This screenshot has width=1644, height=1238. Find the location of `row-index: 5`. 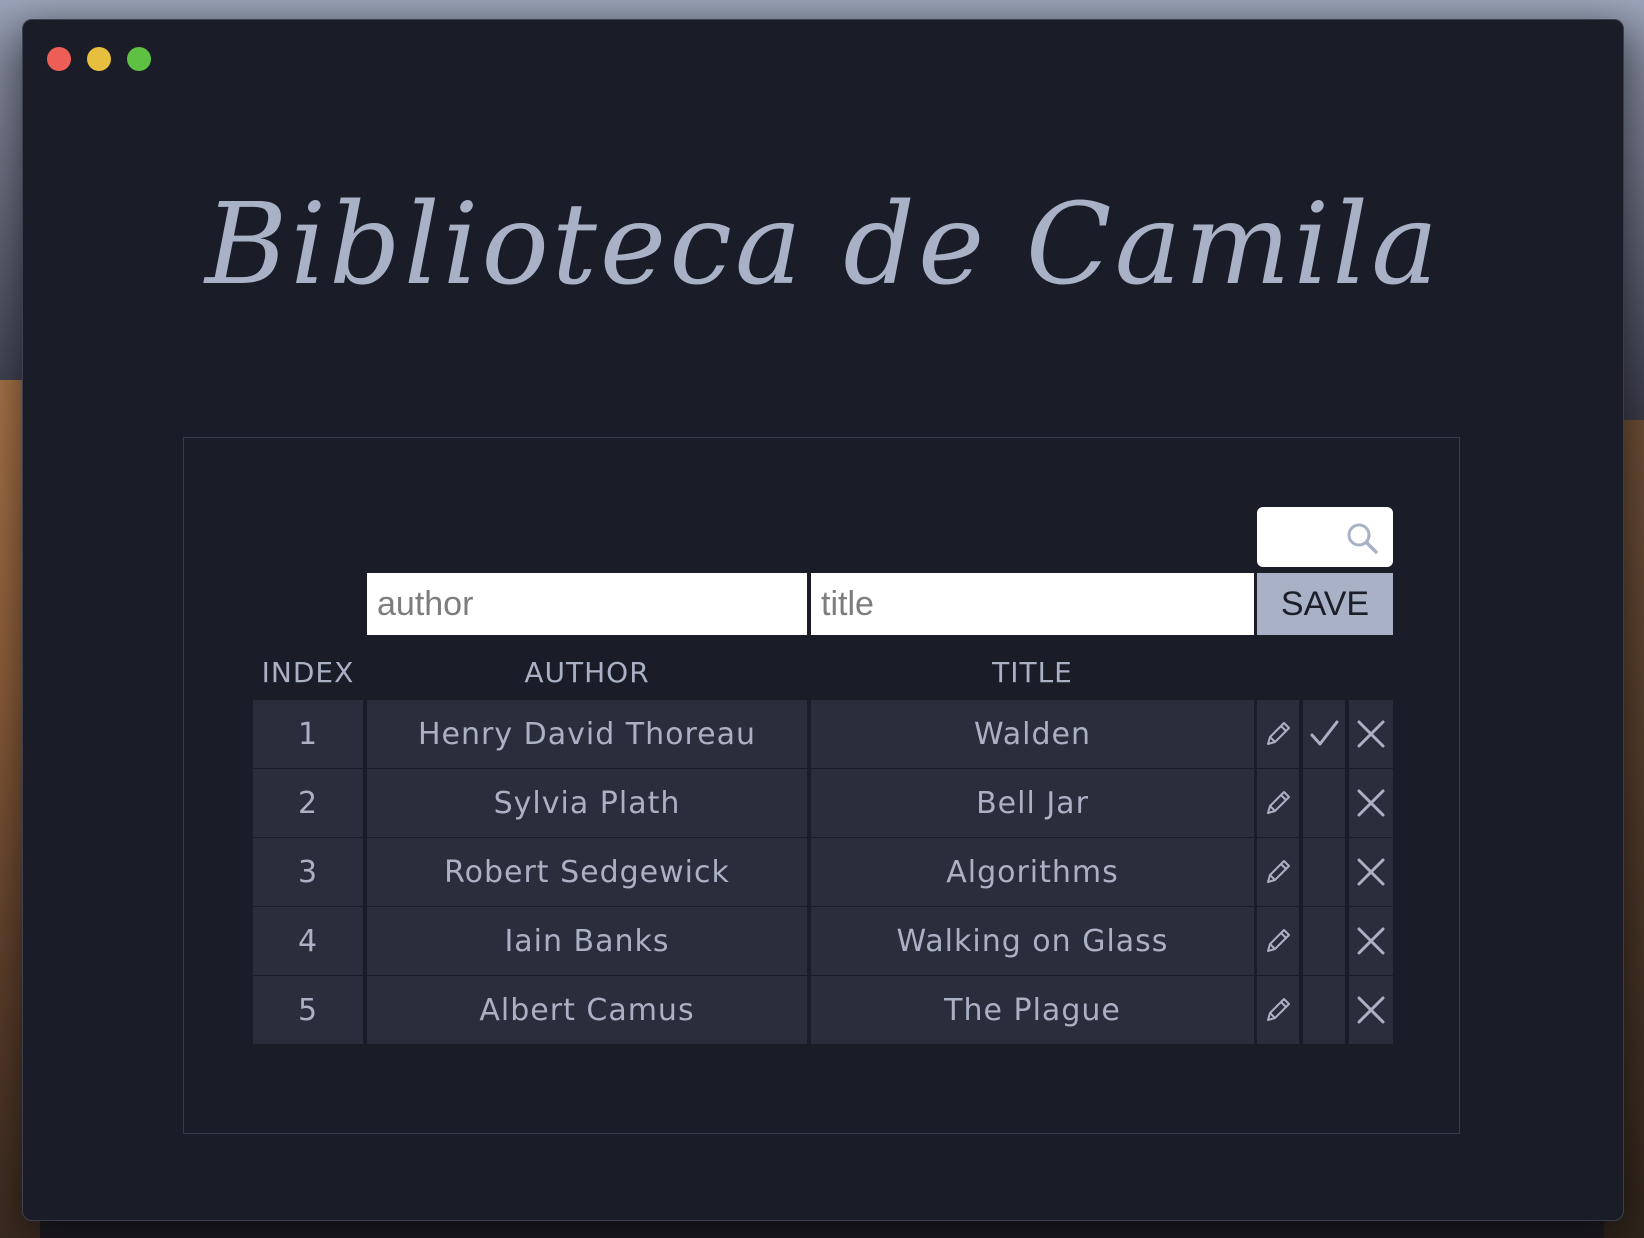

row-index: 5 is located at coordinates (308, 1010).